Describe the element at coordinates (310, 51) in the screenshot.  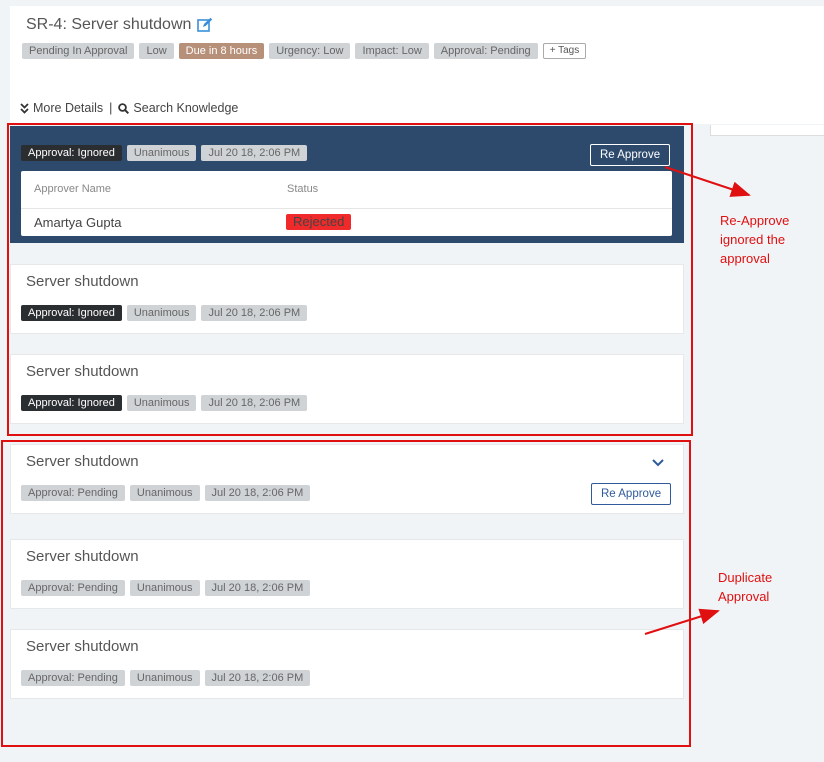
I see `tag-urgency: Urgency: Low` at that location.